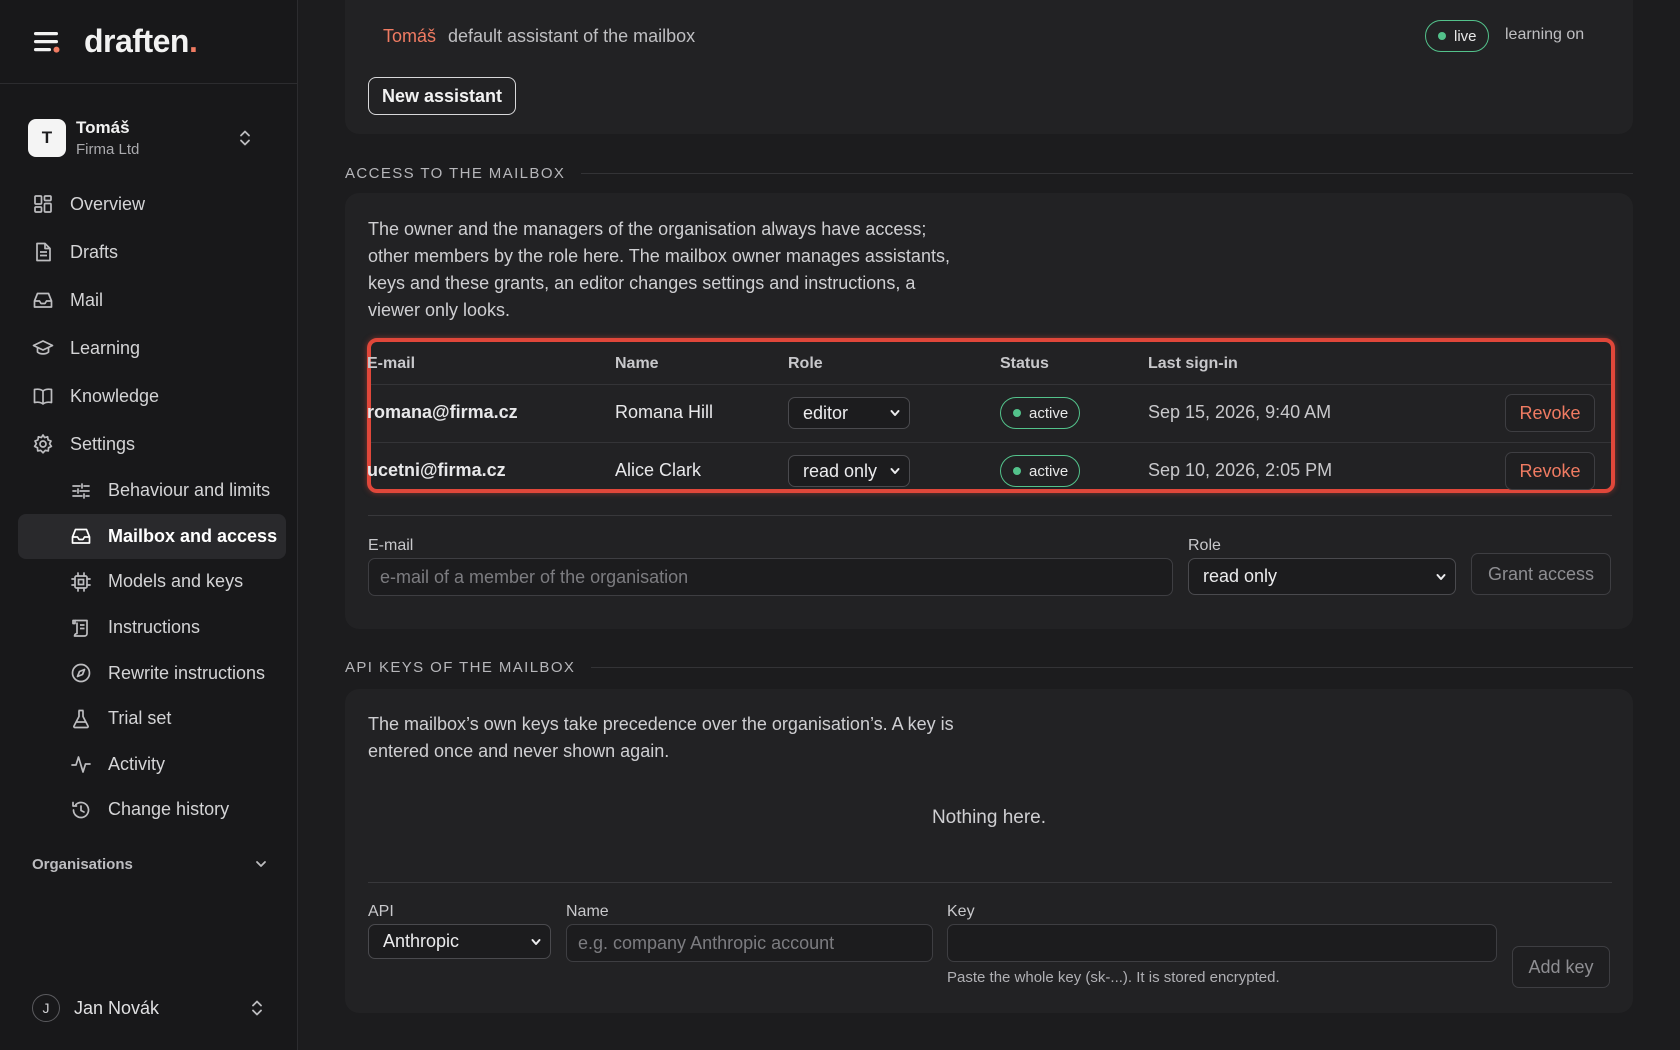 The width and height of the screenshot is (1680, 1050). Describe the element at coordinates (141, 41) in the screenshot. I see `brand-logo: draften.` at that location.